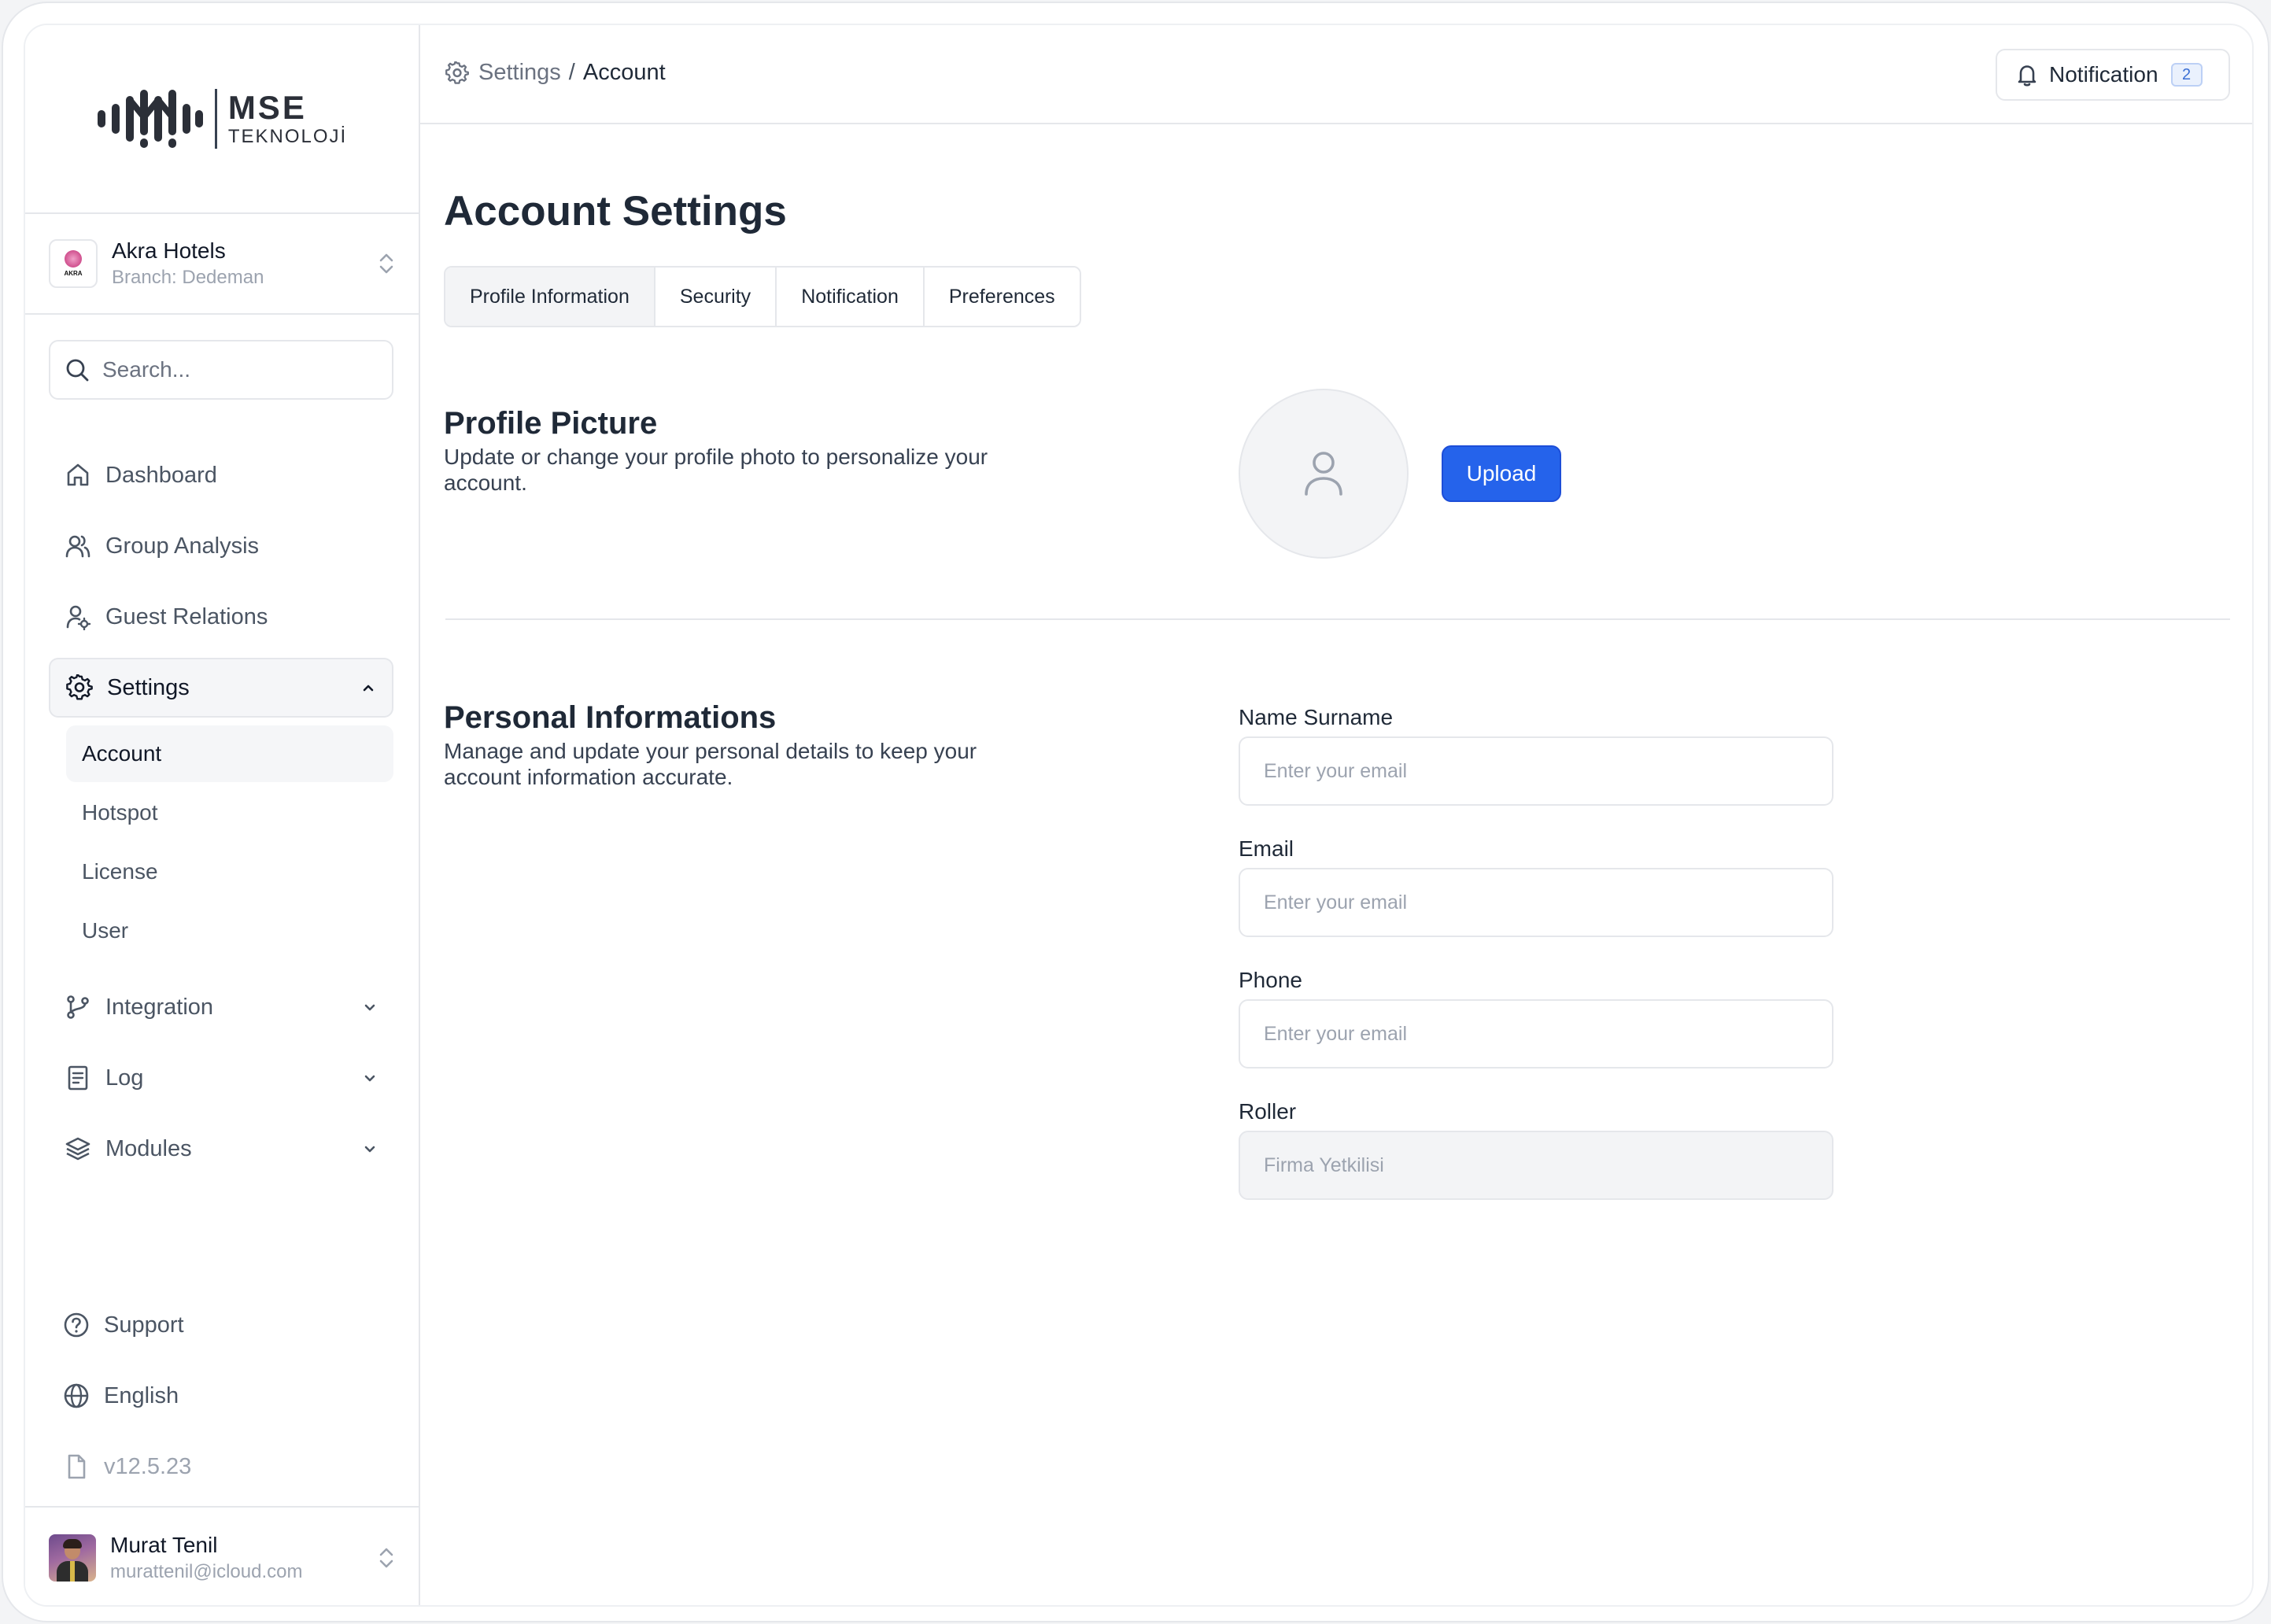 The width and height of the screenshot is (2271, 1624). I want to click on page-title: Account Settings, so click(615, 211).